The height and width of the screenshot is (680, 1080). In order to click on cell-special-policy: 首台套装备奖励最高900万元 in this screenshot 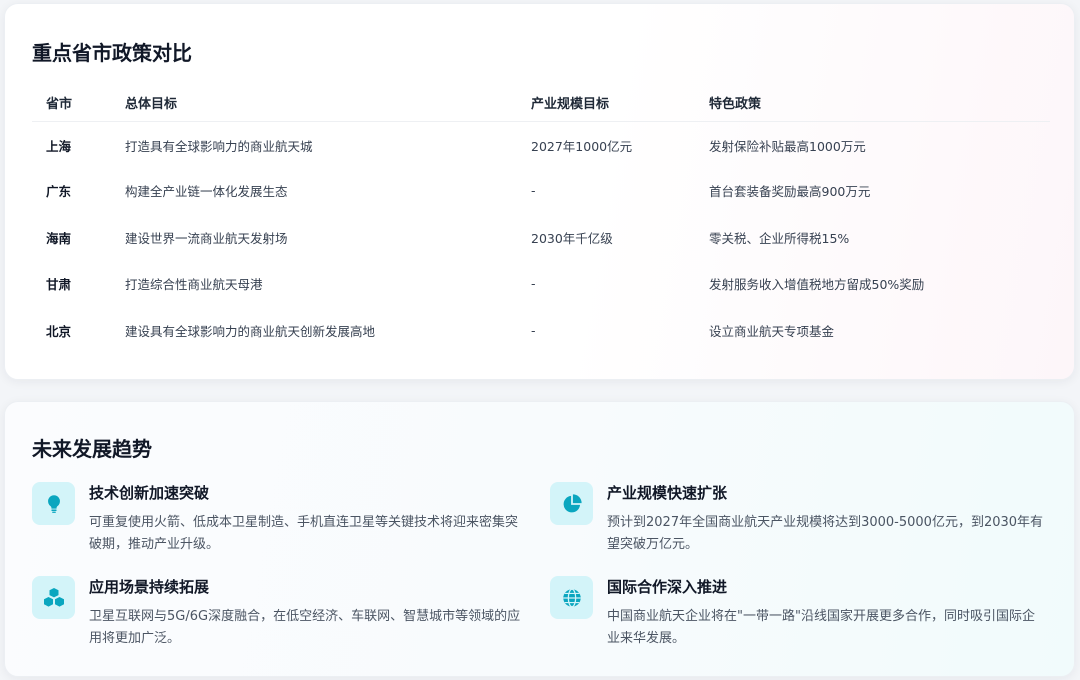, I will do `click(790, 192)`.